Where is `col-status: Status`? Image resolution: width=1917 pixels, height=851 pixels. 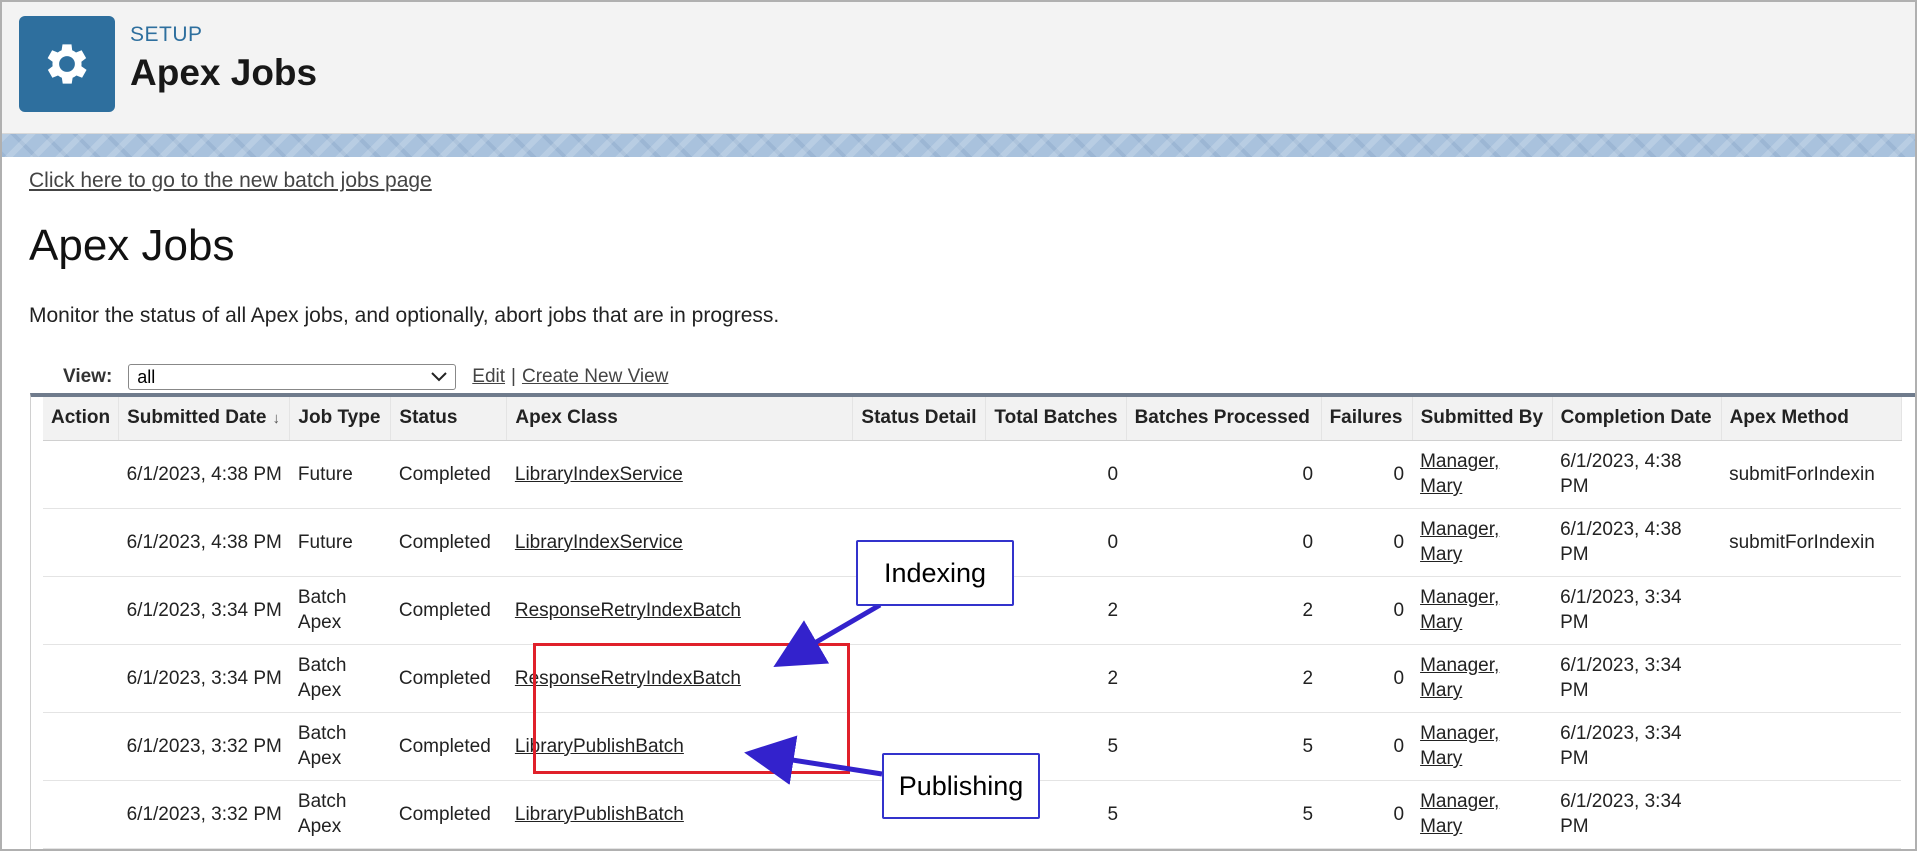
col-status: Status is located at coordinates (449, 419).